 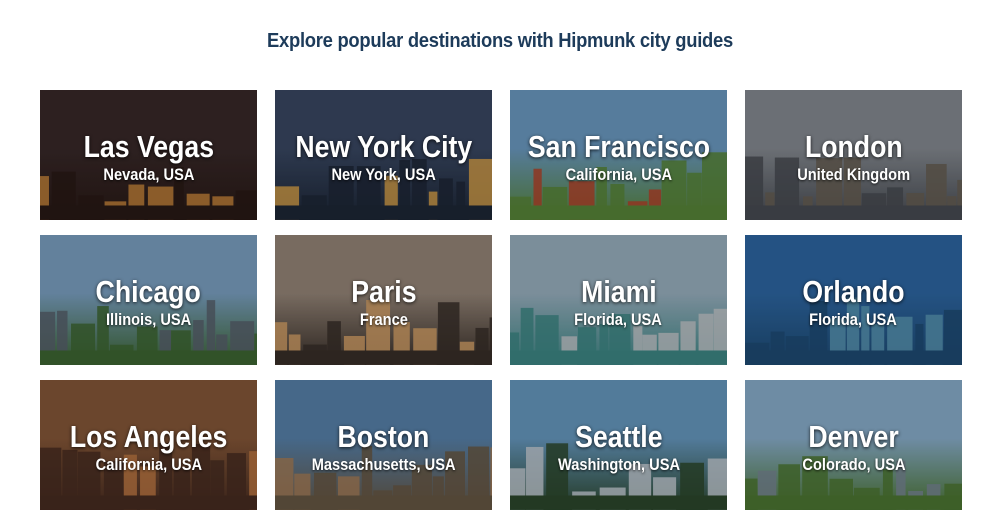 I want to click on destination-region: Colorado, USA, so click(x=853, y=464).